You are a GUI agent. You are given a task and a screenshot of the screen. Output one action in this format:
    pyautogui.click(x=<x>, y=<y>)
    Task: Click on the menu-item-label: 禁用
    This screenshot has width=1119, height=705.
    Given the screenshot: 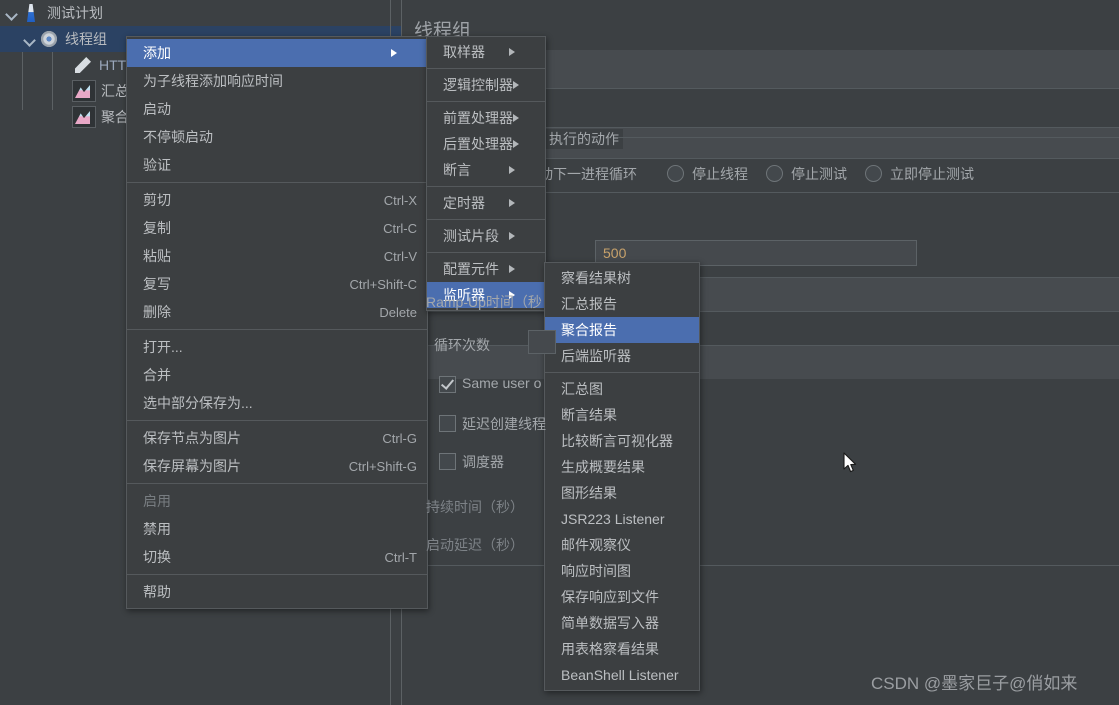 What is the action you would take?
    pyautogui.click(x=157, y=529)
    